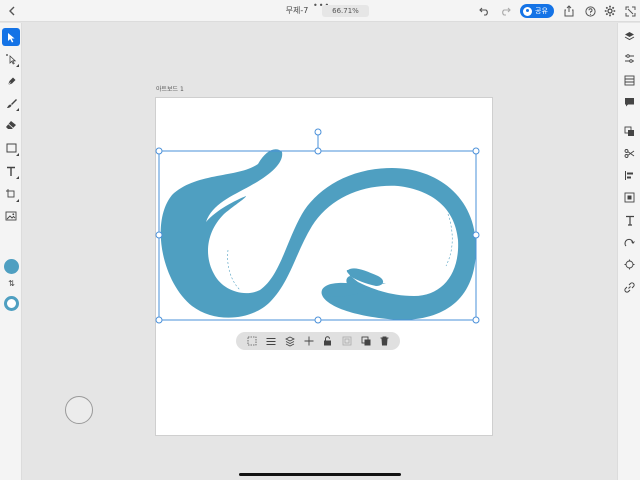 This screenshot has width=640, height=480. I want to click on resize-handle-bottom-right, so click(476, 320).